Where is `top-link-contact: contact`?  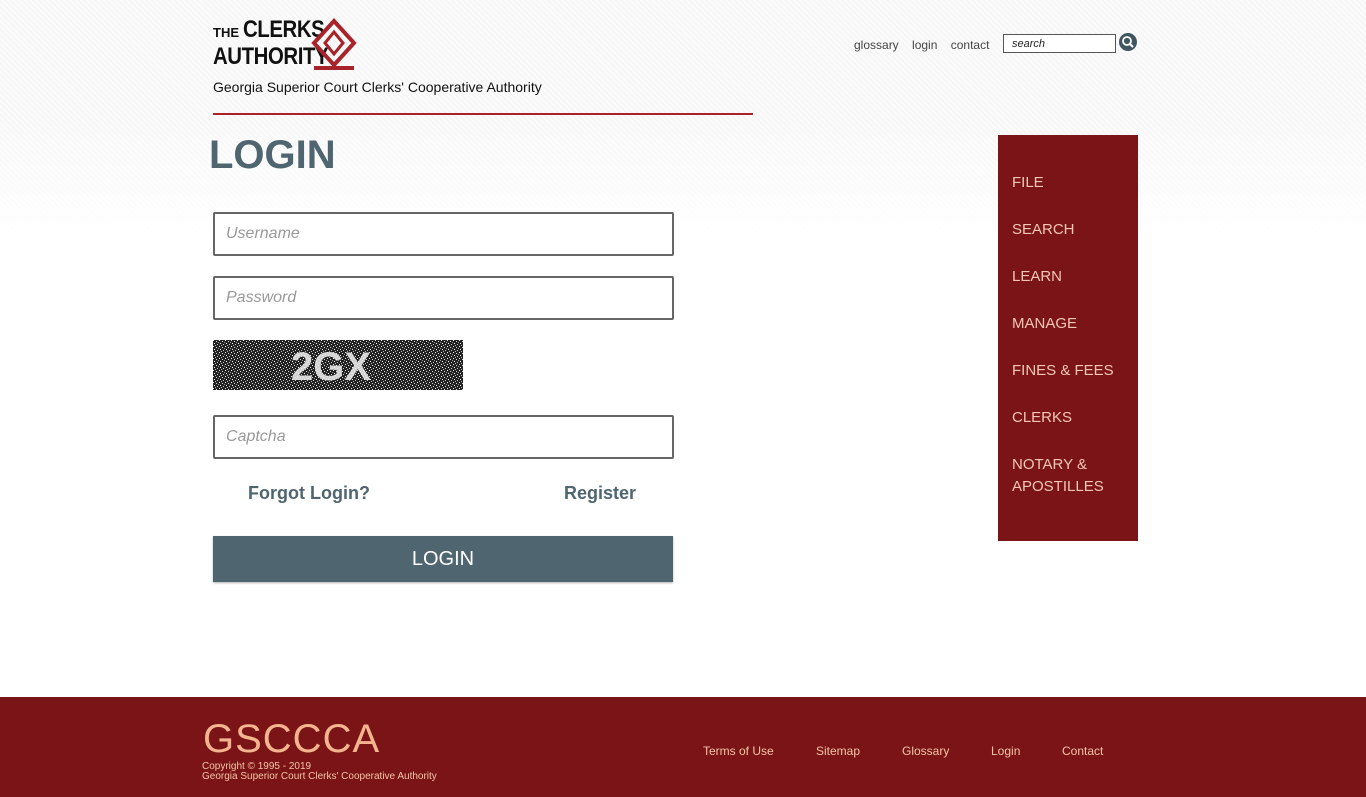
top-link-contact: contact is located at coordinates (970, 45).